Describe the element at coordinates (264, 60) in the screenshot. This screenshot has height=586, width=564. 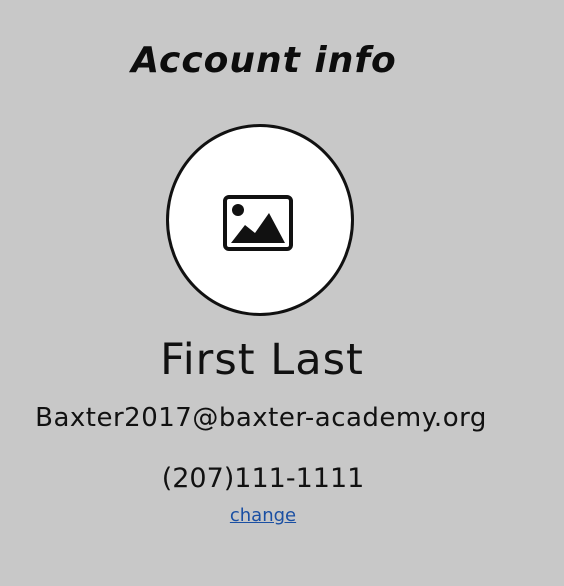
I see `page-title: Account info` at that location.